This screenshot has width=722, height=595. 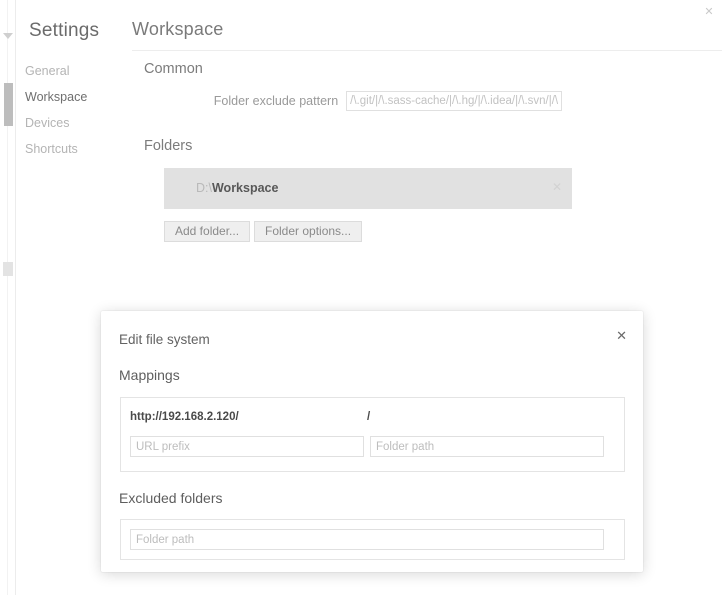 I want to click on excluded-folders-container, so click(x=372, y=539).